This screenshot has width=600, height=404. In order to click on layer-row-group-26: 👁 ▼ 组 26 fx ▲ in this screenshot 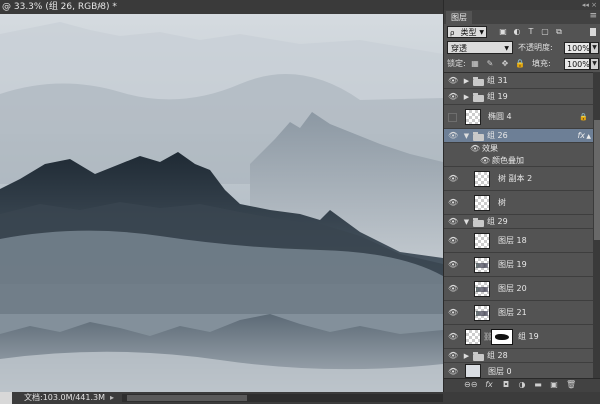, I will do `click(518, 136)`.